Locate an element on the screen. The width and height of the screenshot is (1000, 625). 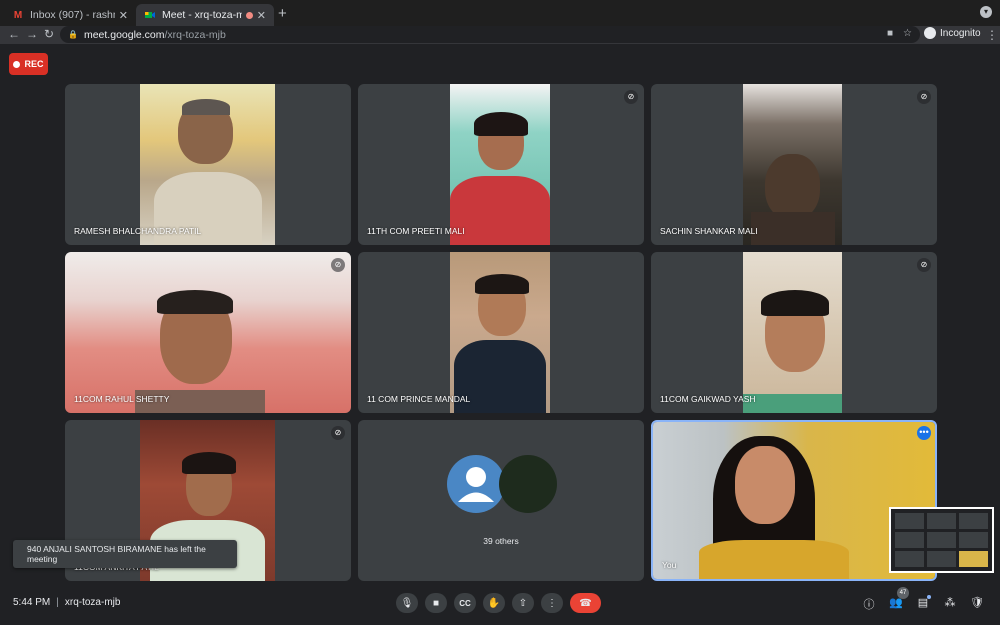
incognito-label: Incognito is located at coordinates (960, 33).